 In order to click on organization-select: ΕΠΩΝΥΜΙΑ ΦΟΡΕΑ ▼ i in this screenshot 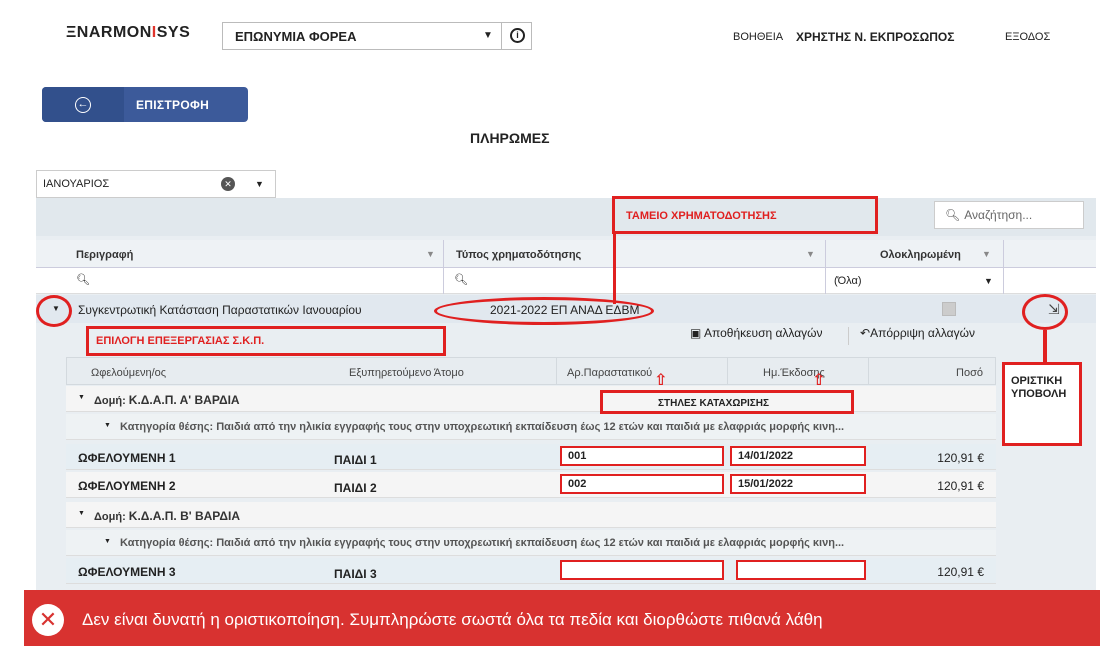, I will do `click(377, 36)`.